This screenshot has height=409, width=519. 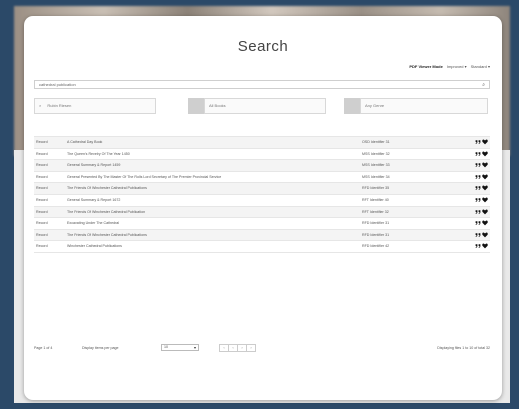 I want to click on items-per-page-label: Display items per page, so click(x=100, y=348).